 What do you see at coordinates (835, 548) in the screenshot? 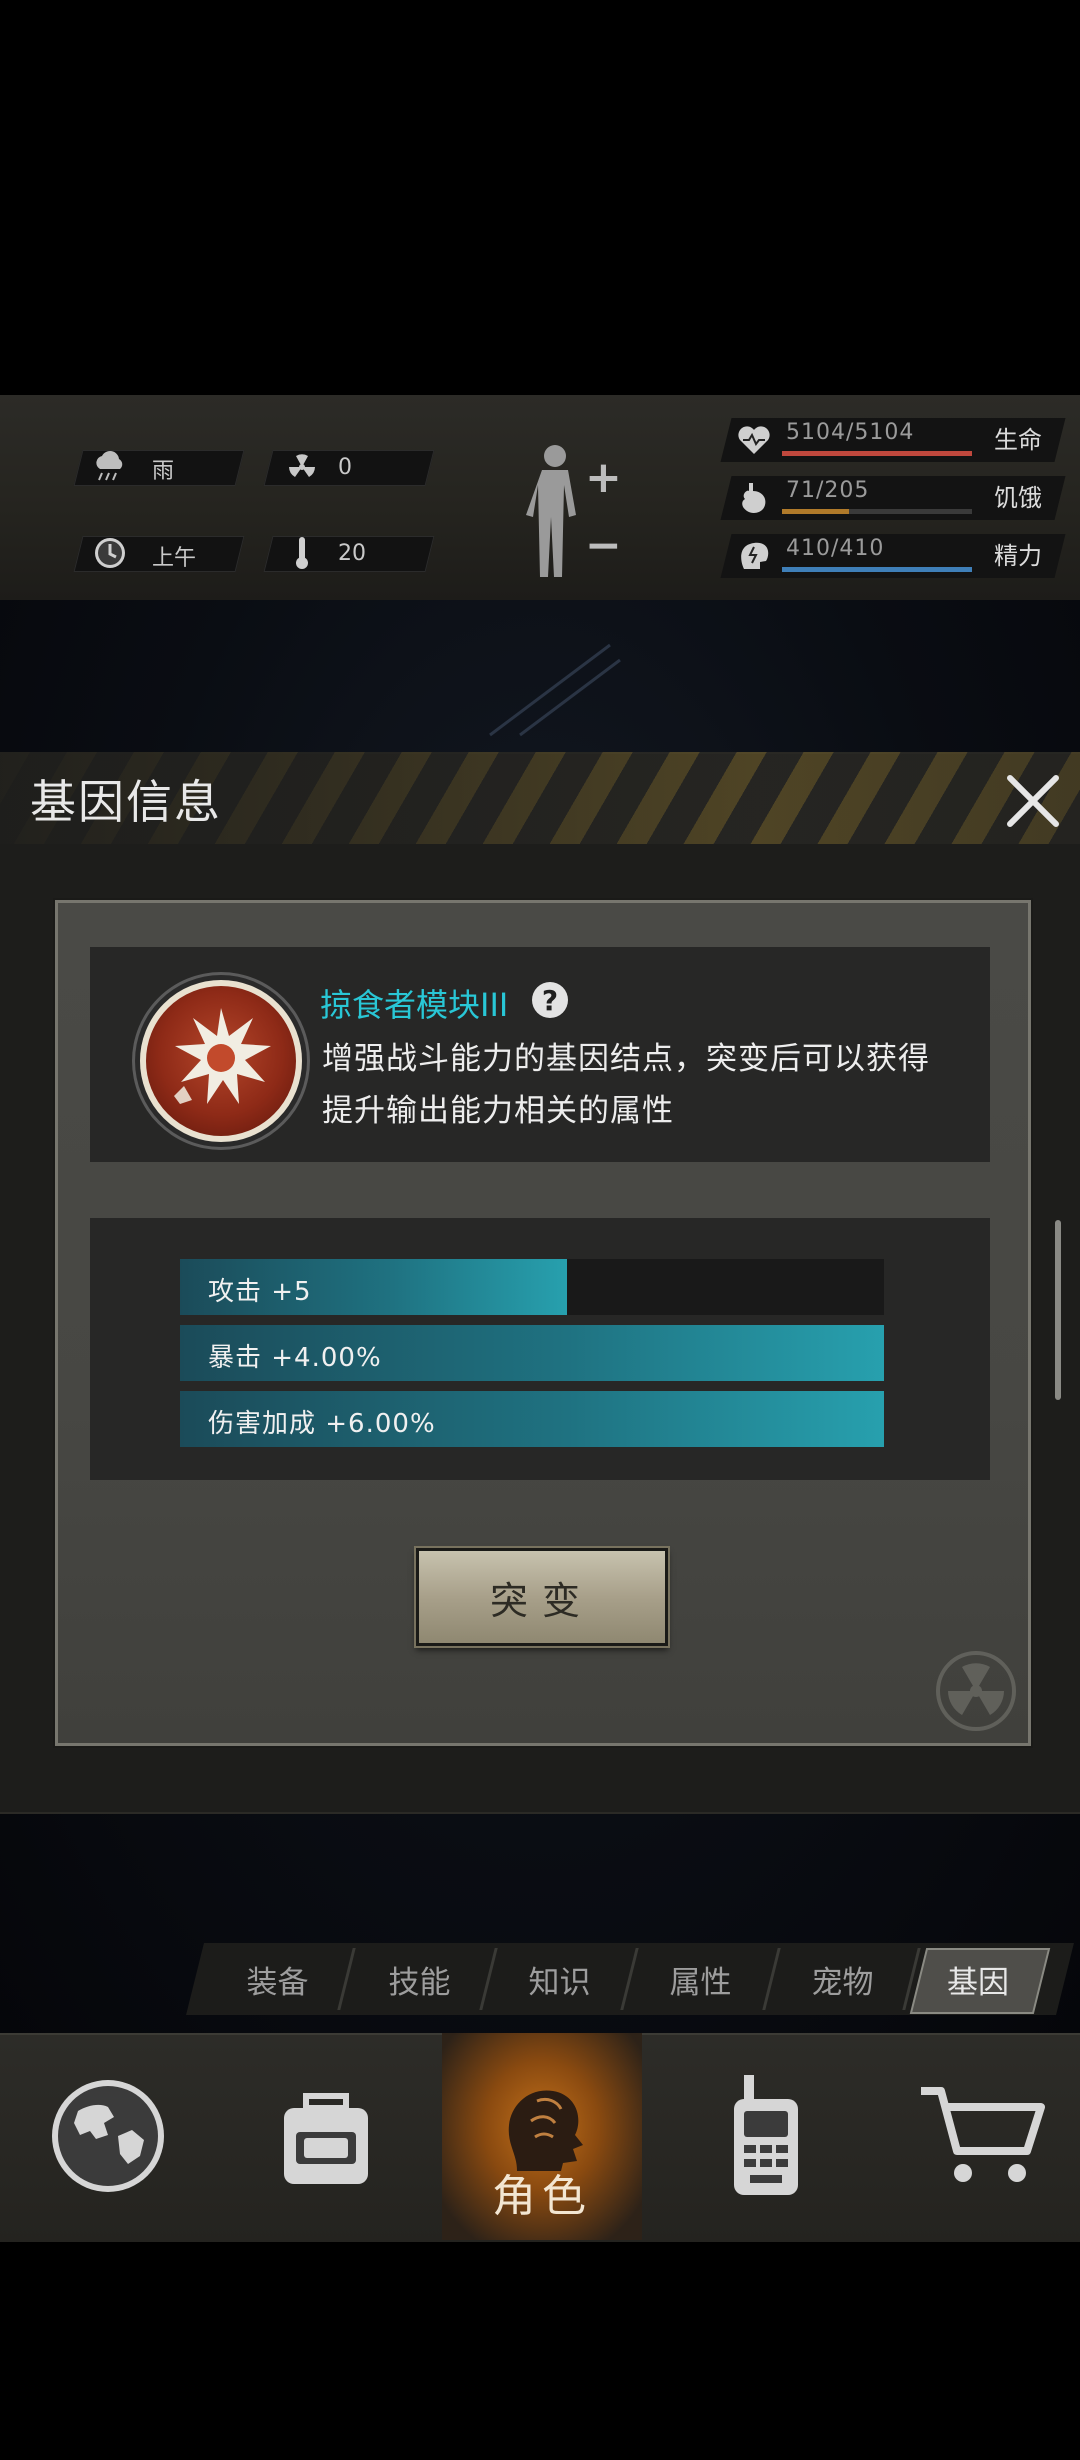
I see `energy-value: 410/410` at bounding box center [835, 548].